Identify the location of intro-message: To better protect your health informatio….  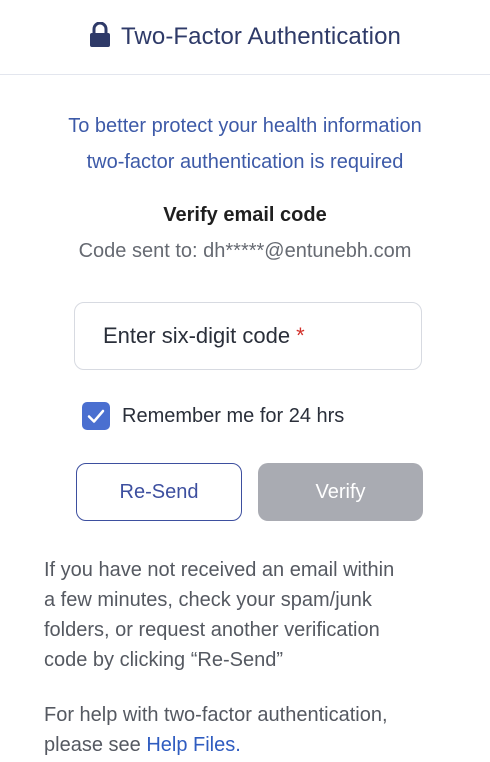
(245, 144).